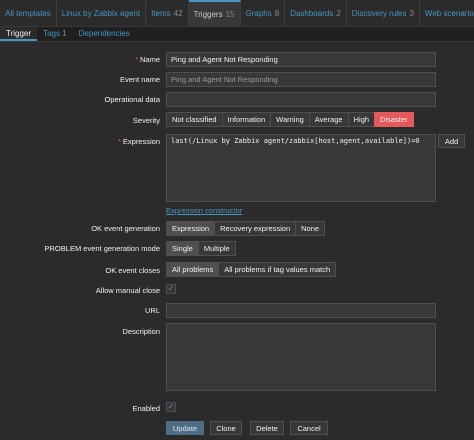 Image resolution: width=474 pixels, height=440 pixels. What do you see at coordinates (214, 13) in the screenshot?
I see `crumb-triggers: Triggers 15` at bounding box center [214, 13].